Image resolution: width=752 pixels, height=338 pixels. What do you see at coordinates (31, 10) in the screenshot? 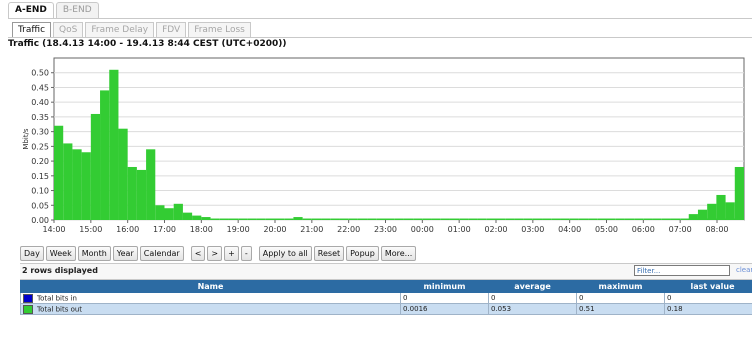
I see `tab-a-end: A-END` at bounding box center [31, 10].